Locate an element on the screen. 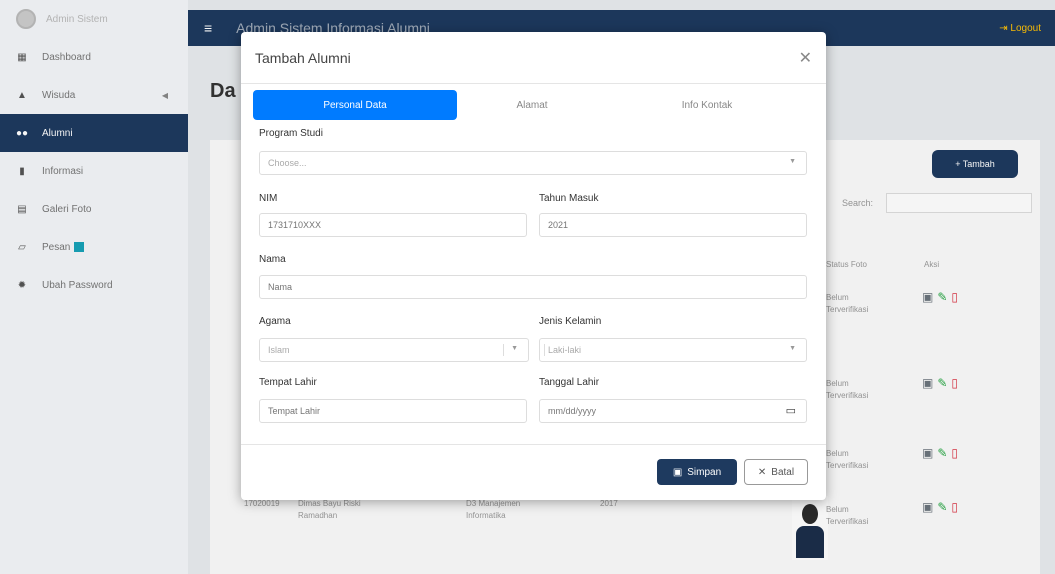  nim-field is located at coordinates (393, 225).